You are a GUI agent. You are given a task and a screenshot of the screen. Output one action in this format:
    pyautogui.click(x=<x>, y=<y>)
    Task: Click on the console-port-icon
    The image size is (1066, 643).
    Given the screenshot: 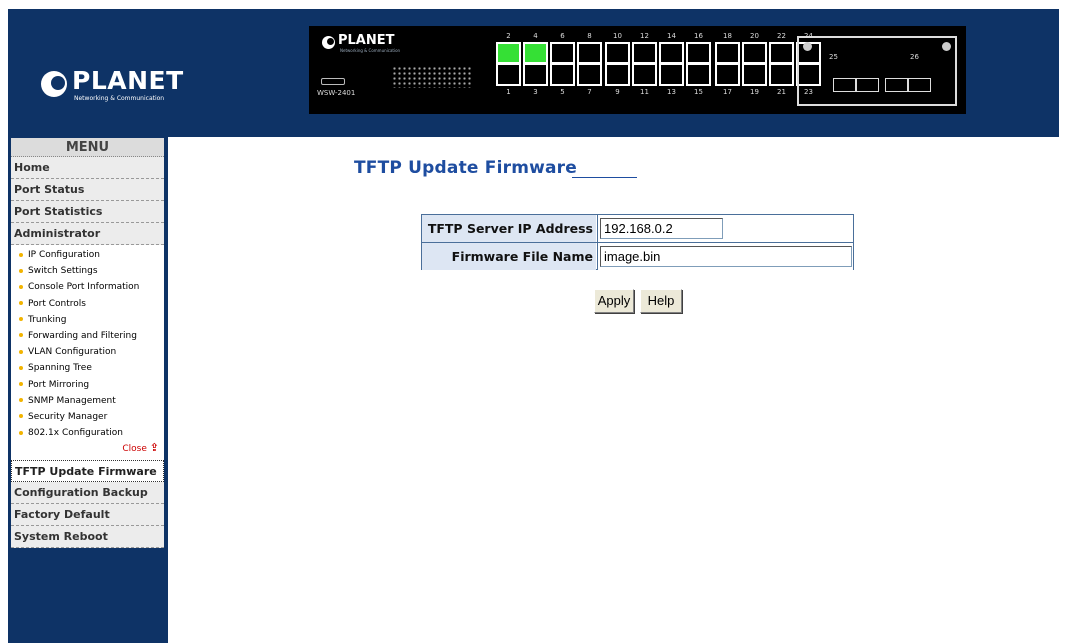 What is the action you would take?
    pyautogui.click(x=333, y=81)
    